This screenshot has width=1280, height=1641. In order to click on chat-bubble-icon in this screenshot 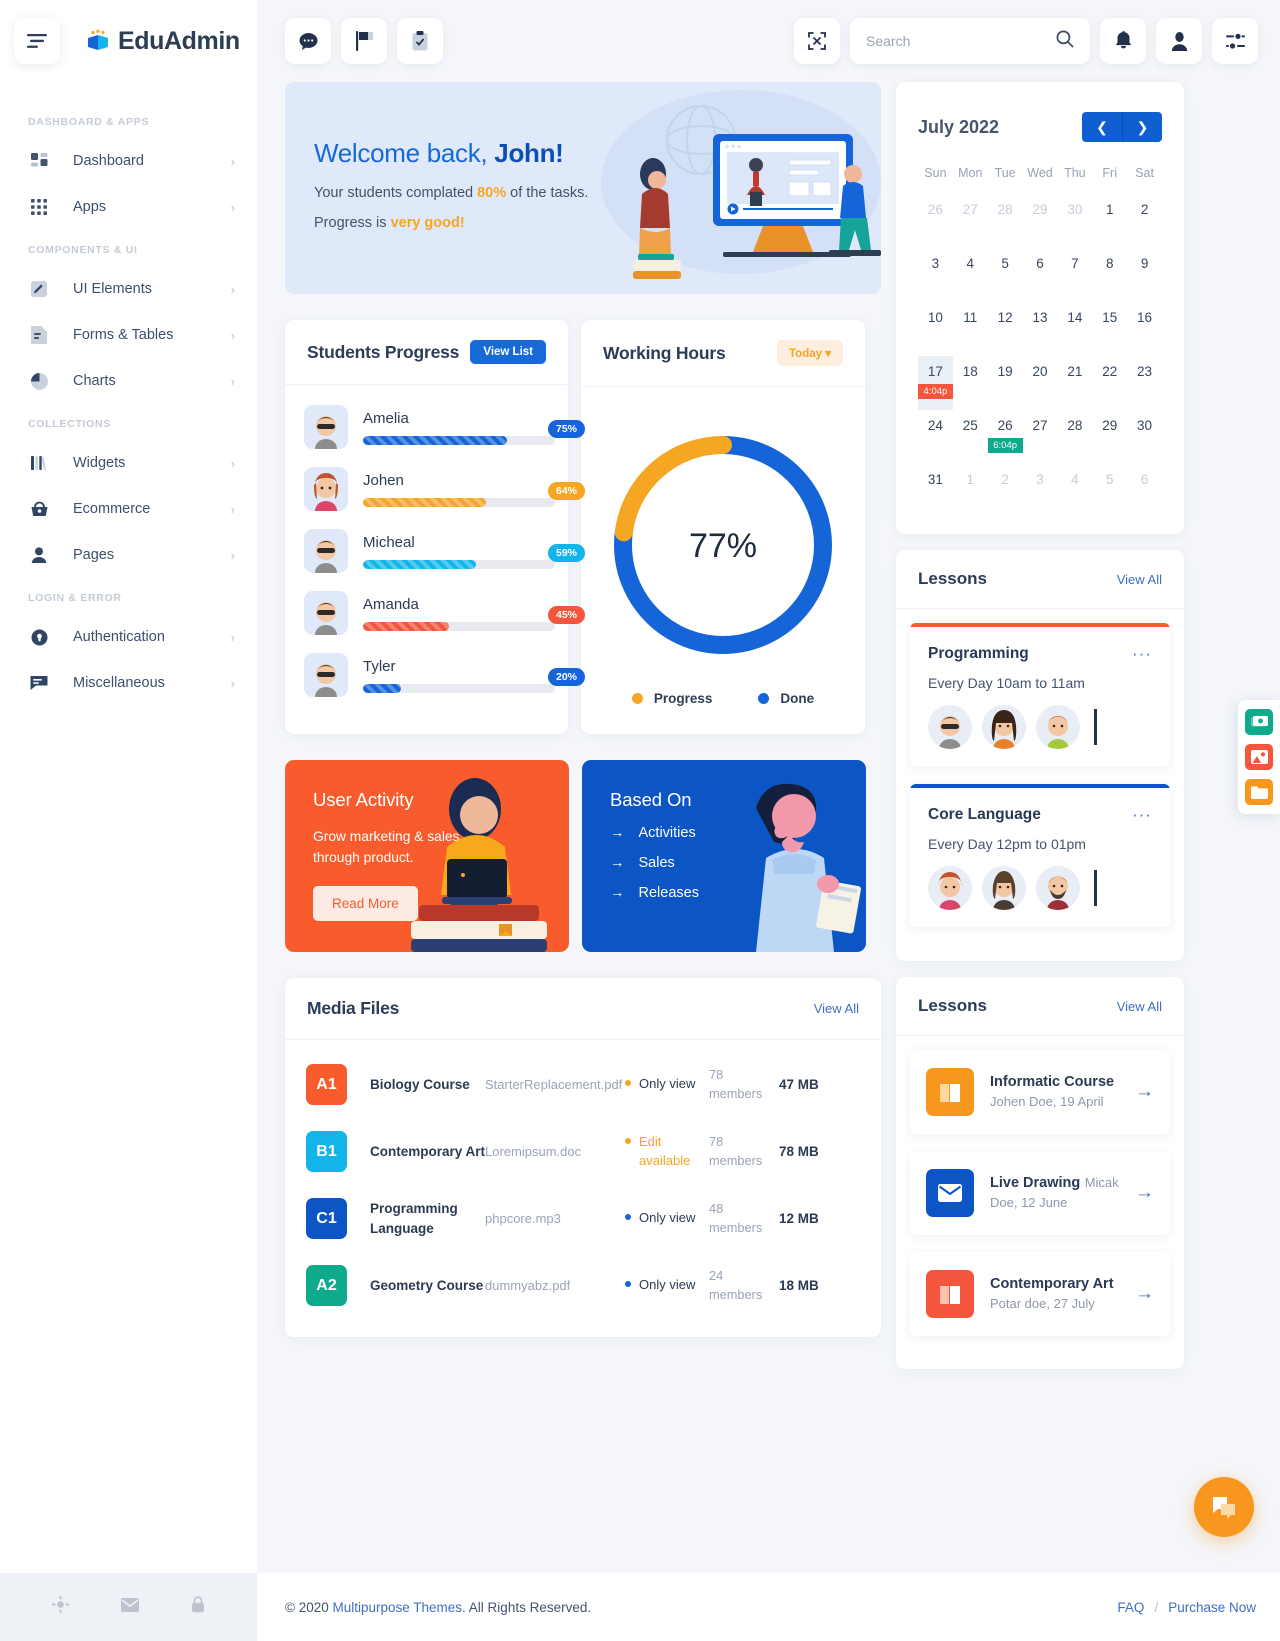, I will do `click(308, 41)`.